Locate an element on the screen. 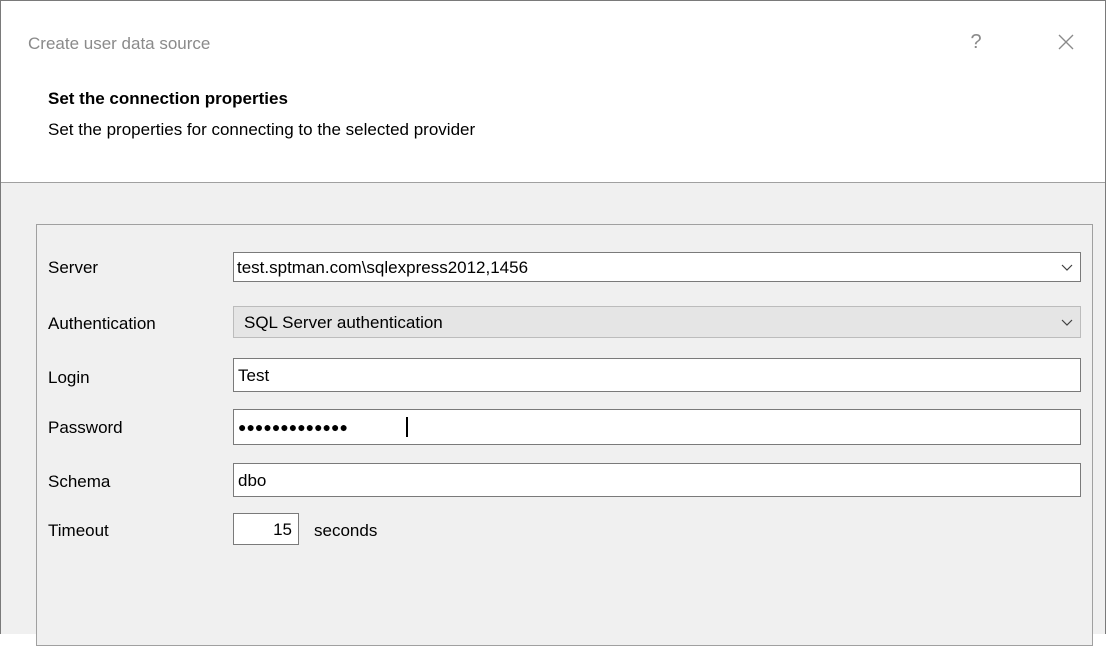 The image size is (1106, 646). schema-field: dbo is located at coordinates (657, 480).